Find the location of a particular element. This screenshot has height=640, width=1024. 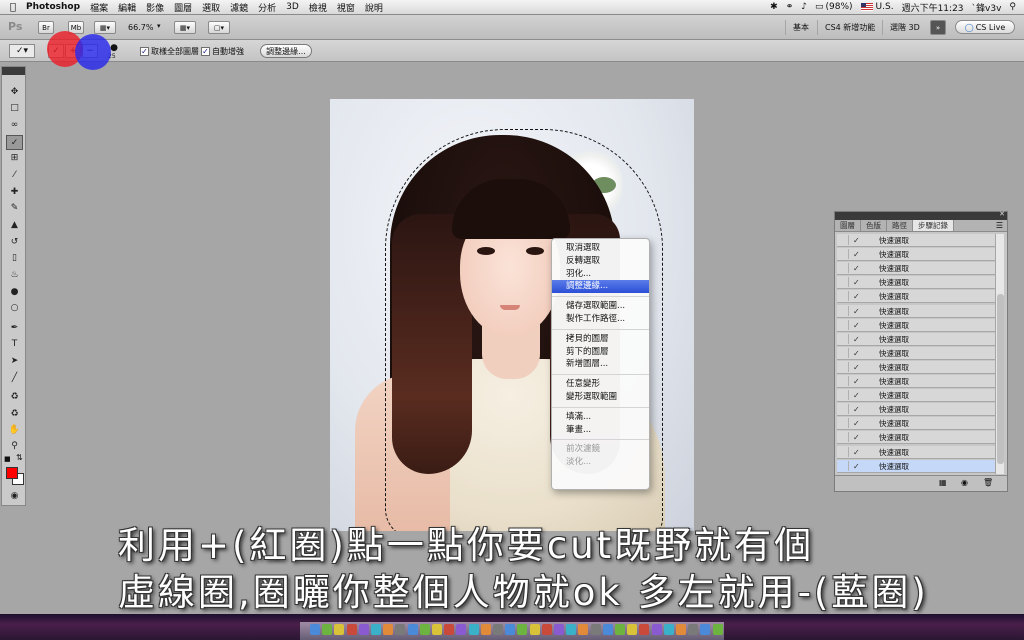

menu-file: 檔案 is located at coordinates (99, 7).